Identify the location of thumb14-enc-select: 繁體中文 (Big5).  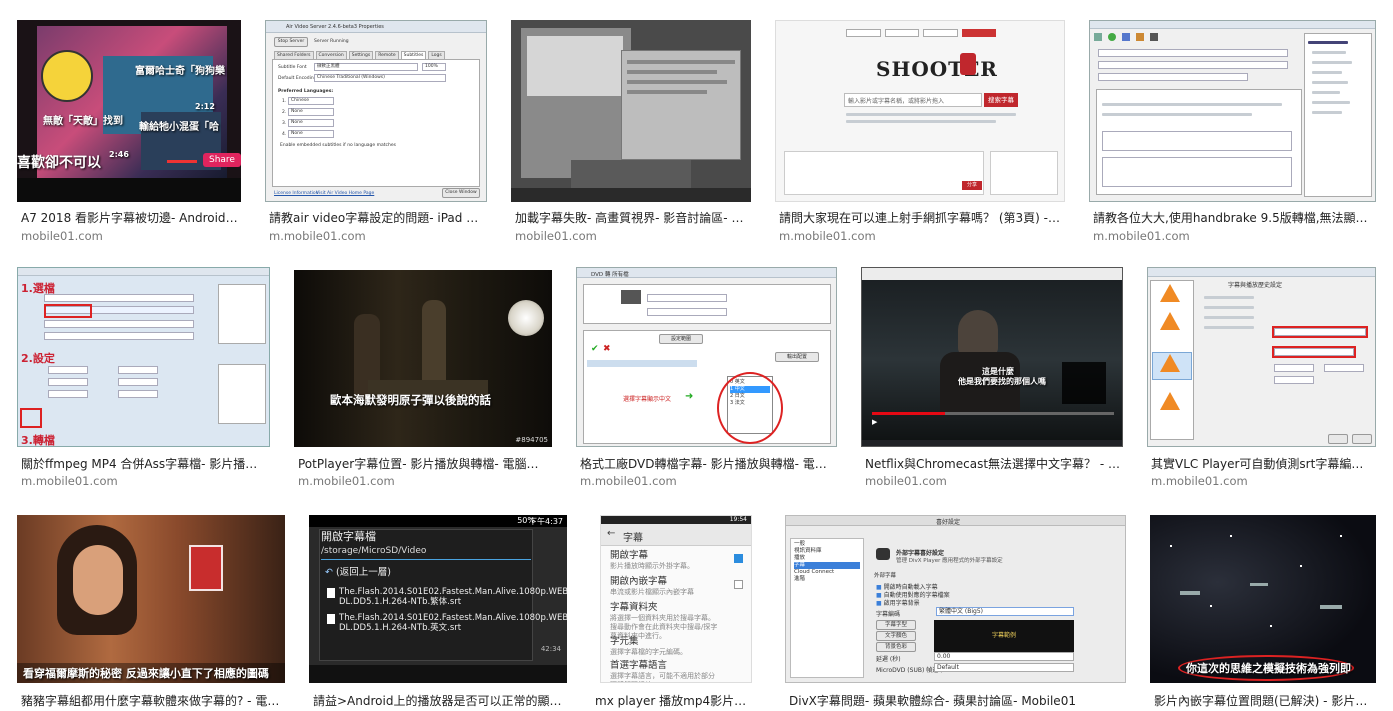
(1005, 611).